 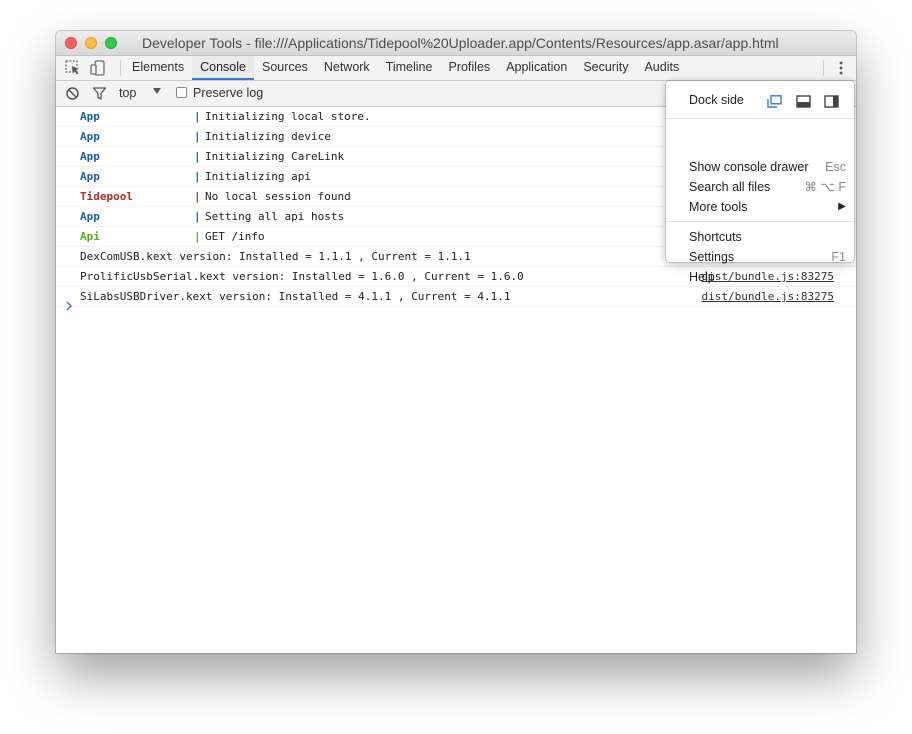 I want to click on message-text: Initializing device, so click(x=268, y=136).